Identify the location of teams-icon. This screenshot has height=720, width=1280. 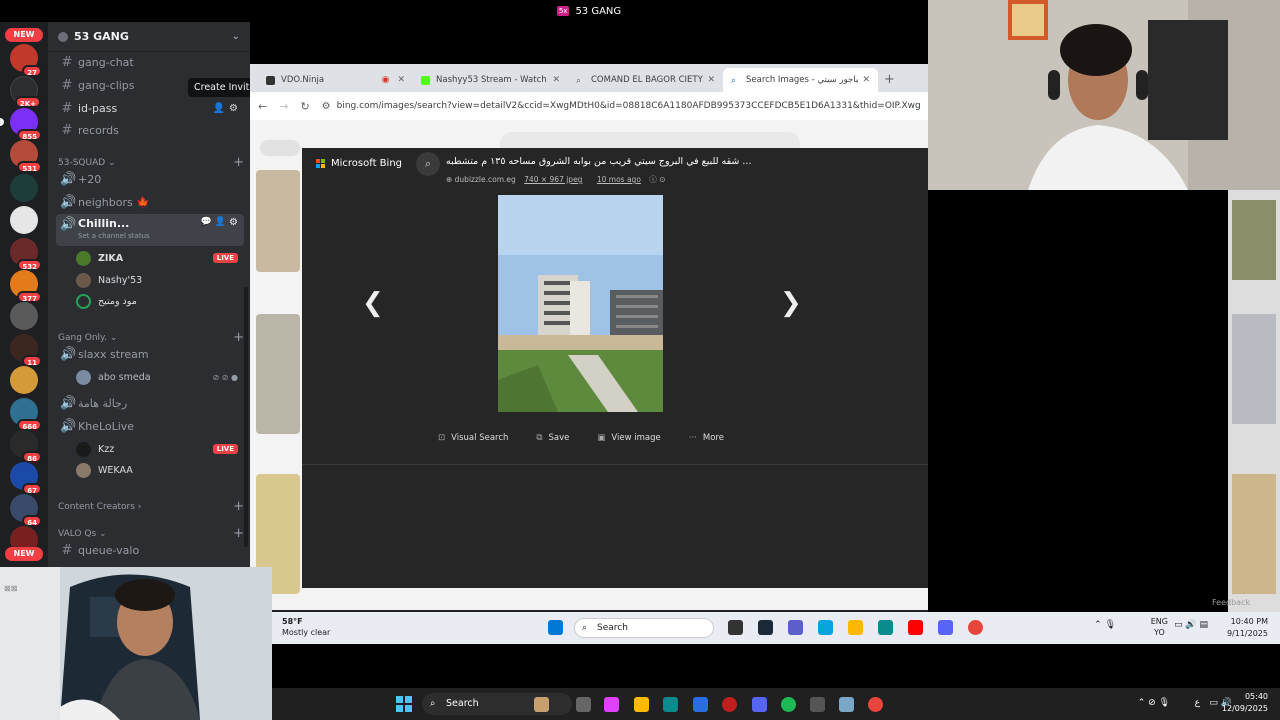
(795, 627).